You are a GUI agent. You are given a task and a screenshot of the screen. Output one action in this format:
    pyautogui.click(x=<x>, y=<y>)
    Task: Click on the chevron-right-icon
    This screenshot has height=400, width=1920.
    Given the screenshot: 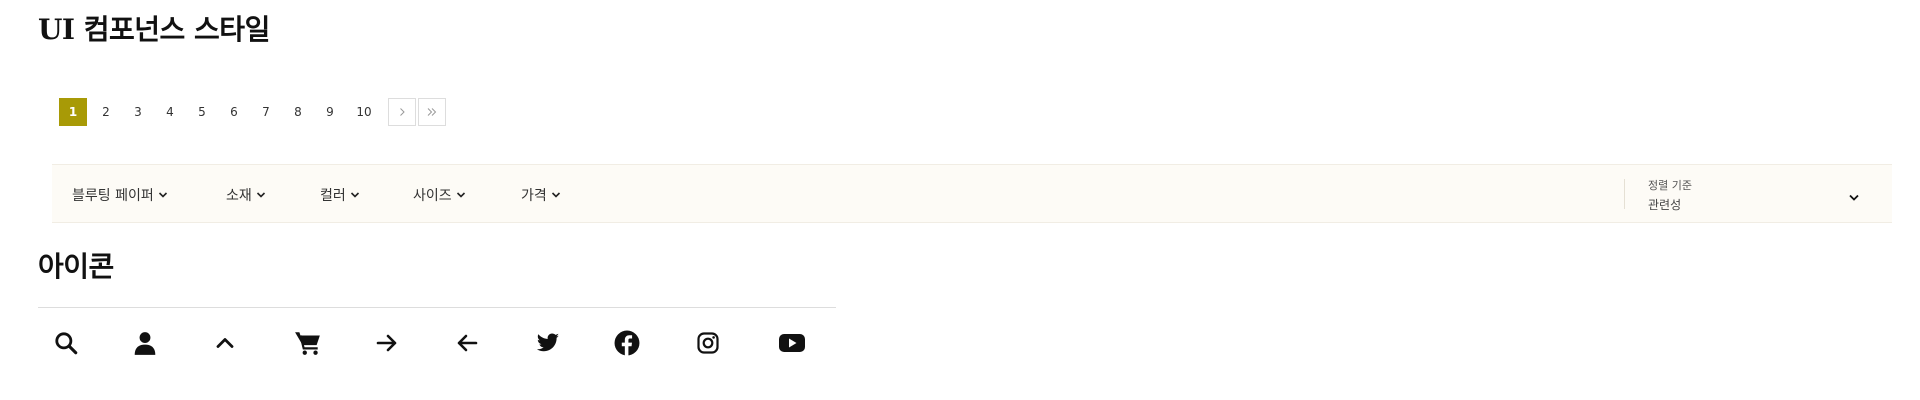 What is the action you would take?
    pyautogui.click(x=402, y=112)
    